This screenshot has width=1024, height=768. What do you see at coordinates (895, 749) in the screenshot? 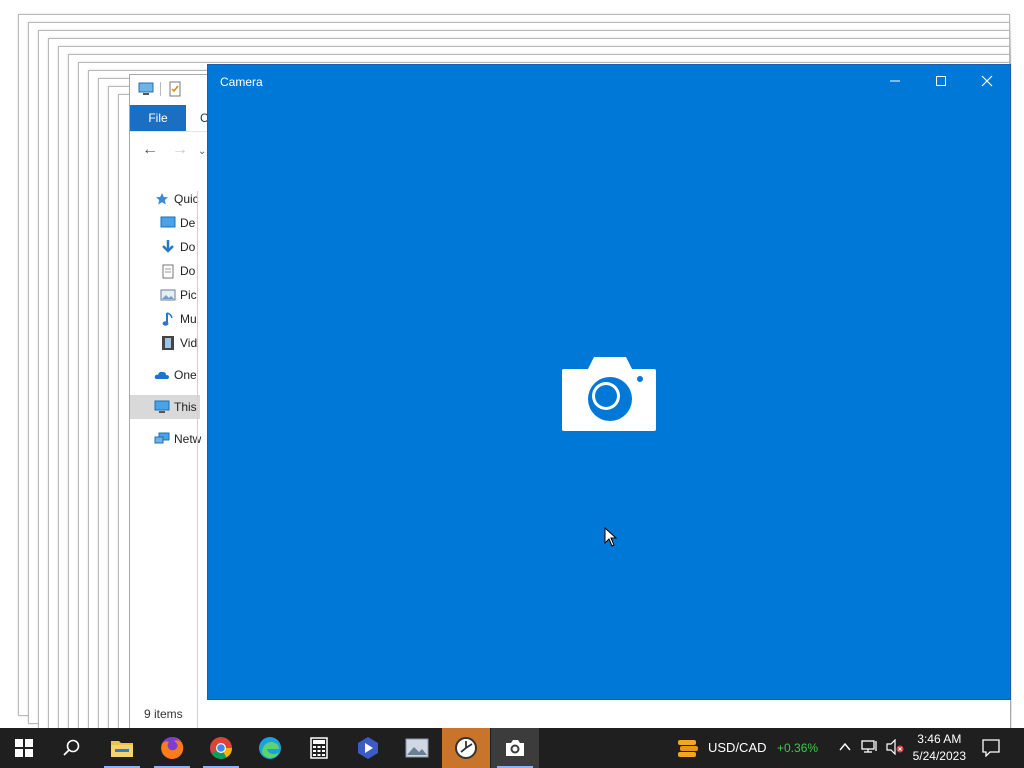
I see `volume-muted-icon` at bounding box center [895, 749].